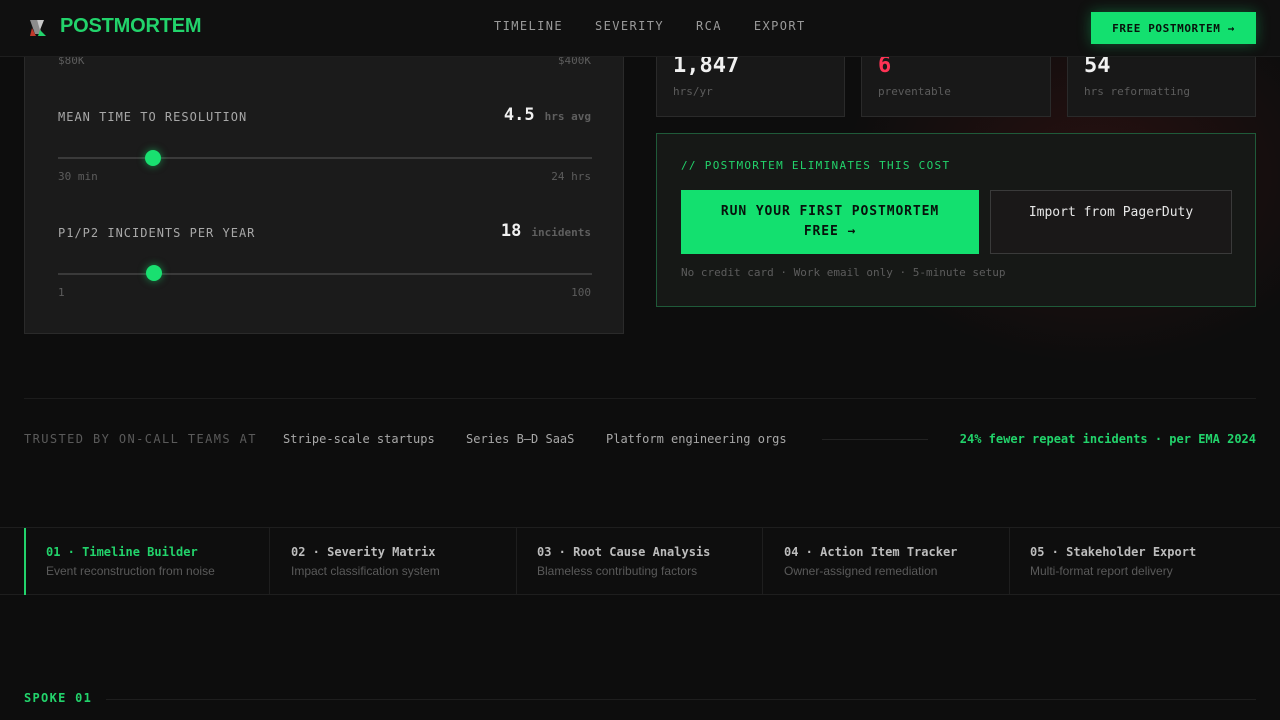  Describe the element at coordinates (567, 116) in the screenshot. I see `mttr-unit: hrs avg` at that location.